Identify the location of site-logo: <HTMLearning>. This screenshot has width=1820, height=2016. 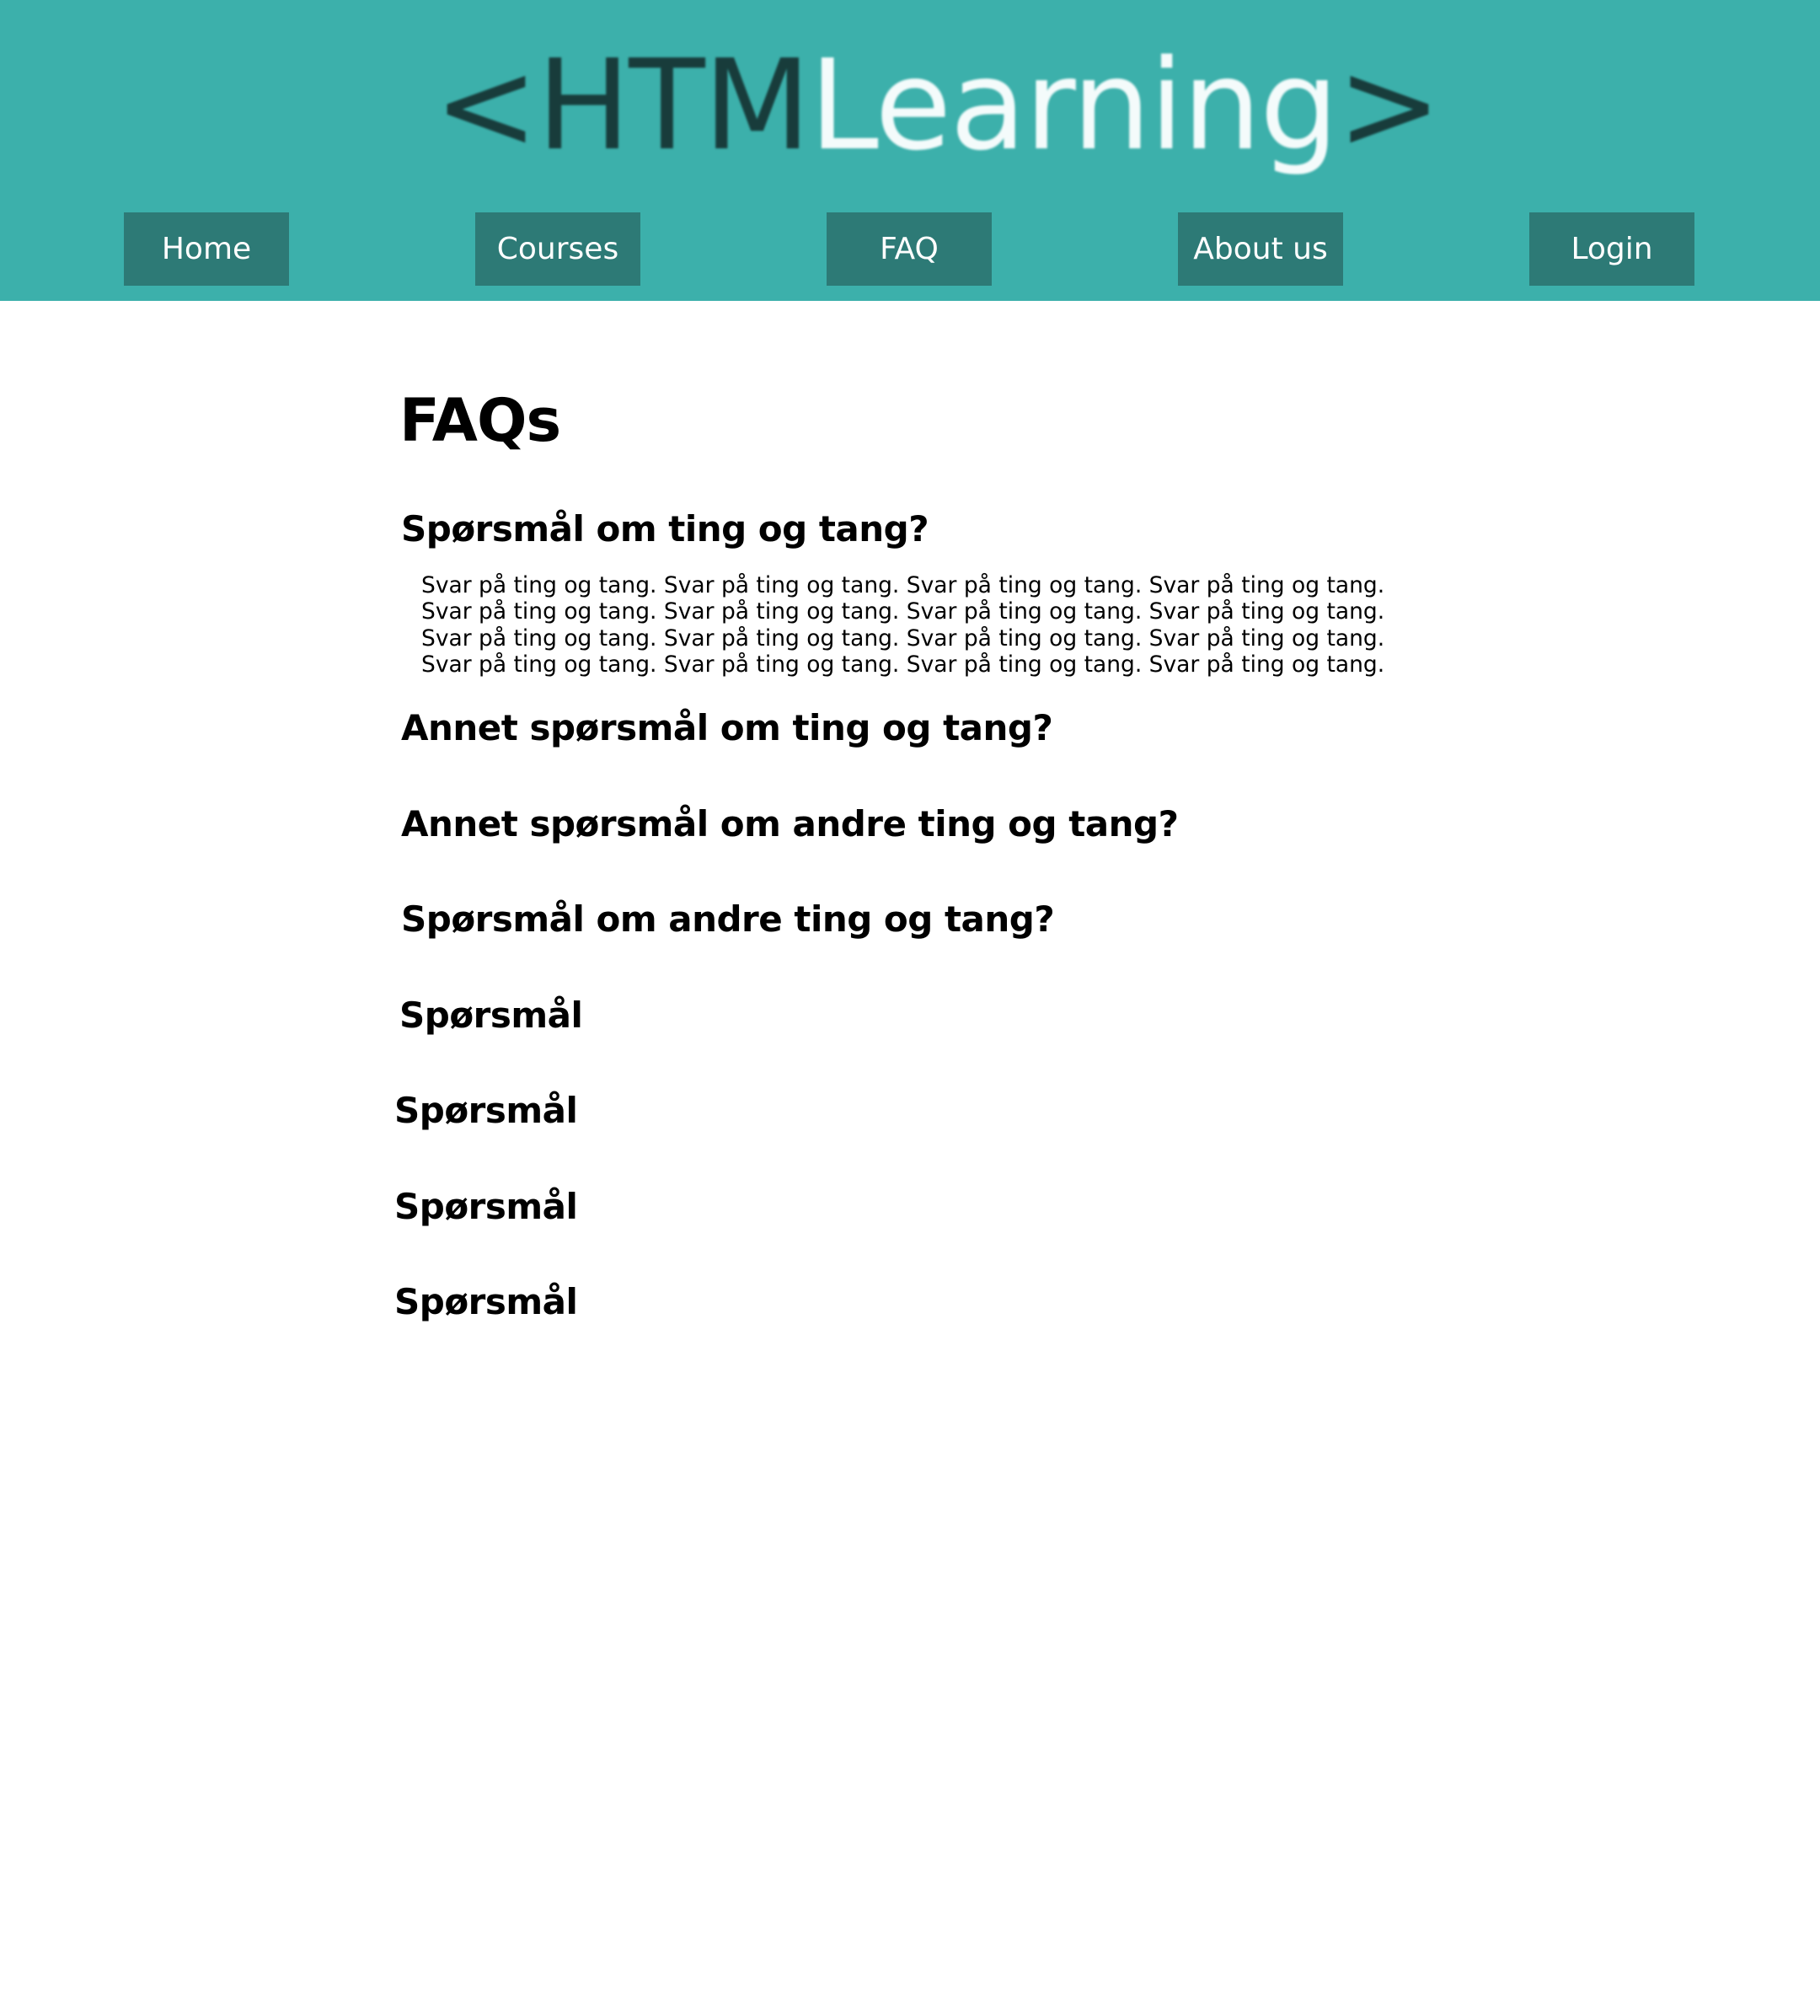
(938, 105).